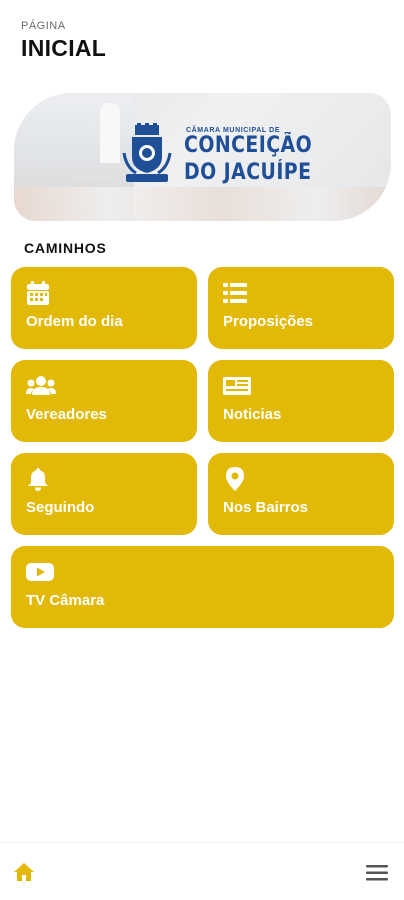 The image size is (404, 900). Describe the element at coordinates (66, 414) in the screenshot. I see `tile-label: Vereadores` at that location.